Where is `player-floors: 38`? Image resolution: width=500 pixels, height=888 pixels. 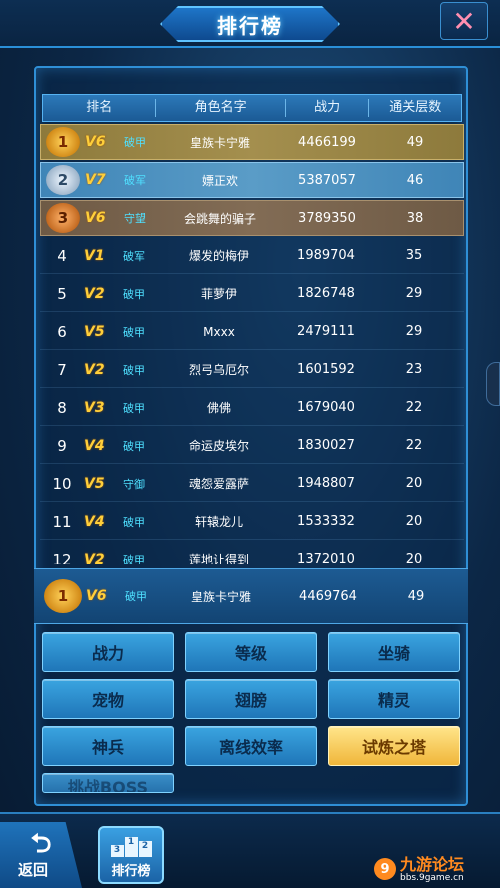
player-floors: 38 is located at coordinates (415, 218).